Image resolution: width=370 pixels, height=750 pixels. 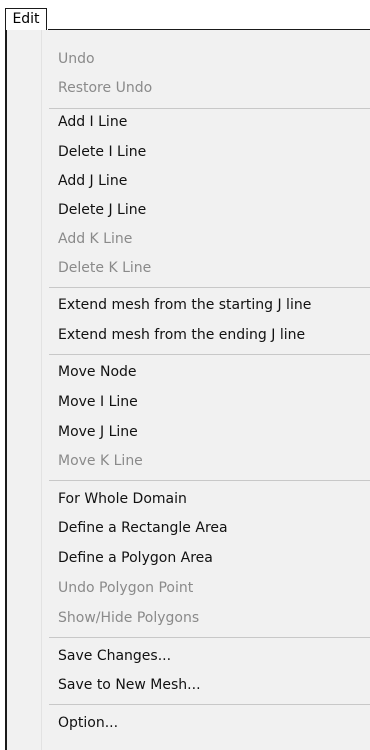 I want to click on menu-item-delete-i-line: Delete I Line, so click(x=102, y=152).